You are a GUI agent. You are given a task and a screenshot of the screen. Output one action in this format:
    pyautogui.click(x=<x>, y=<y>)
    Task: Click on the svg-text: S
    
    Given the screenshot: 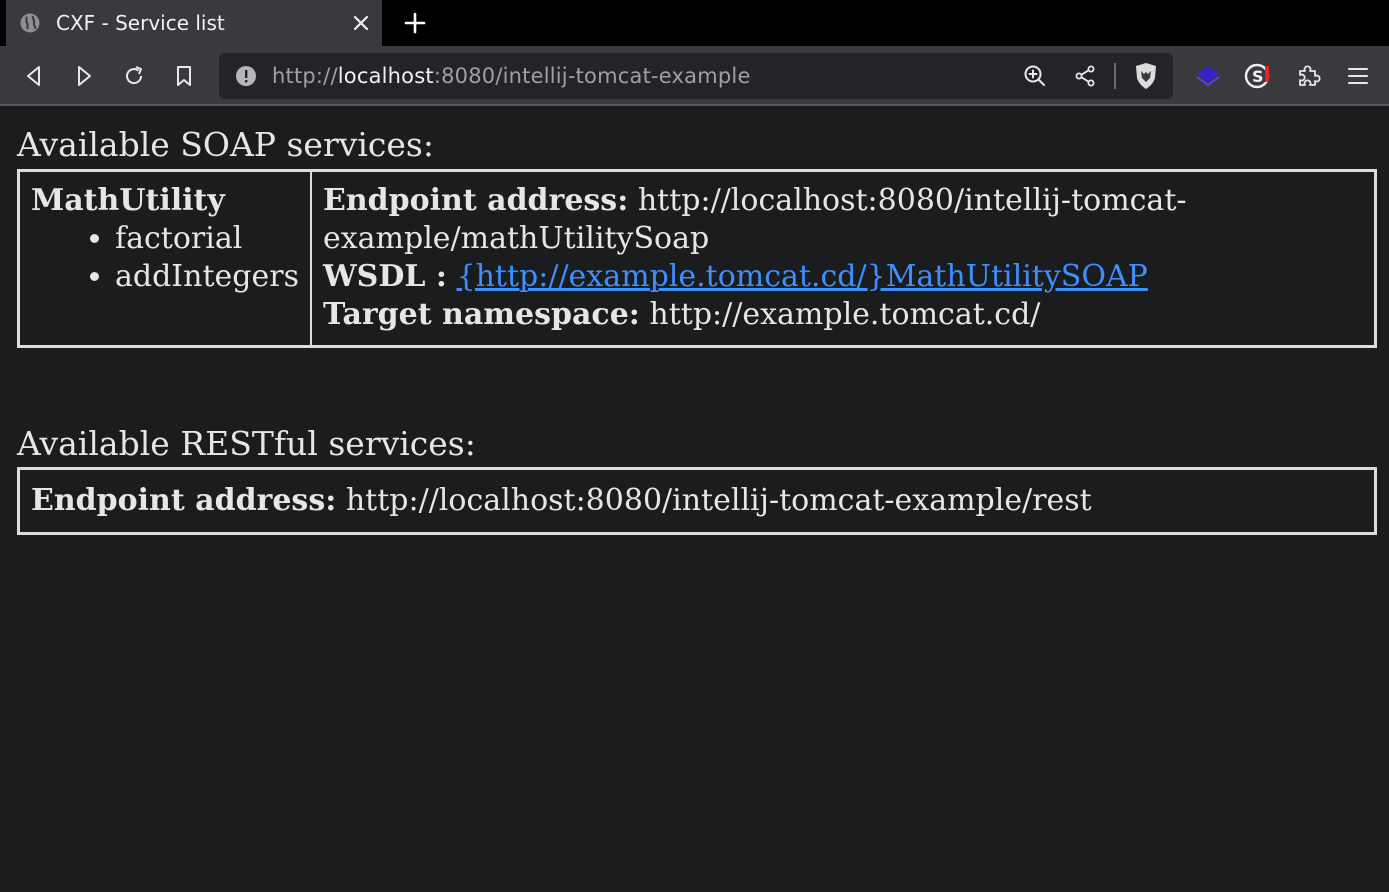 What is the action you would take?
    pyautogui.click(x=1258, y=76)
    